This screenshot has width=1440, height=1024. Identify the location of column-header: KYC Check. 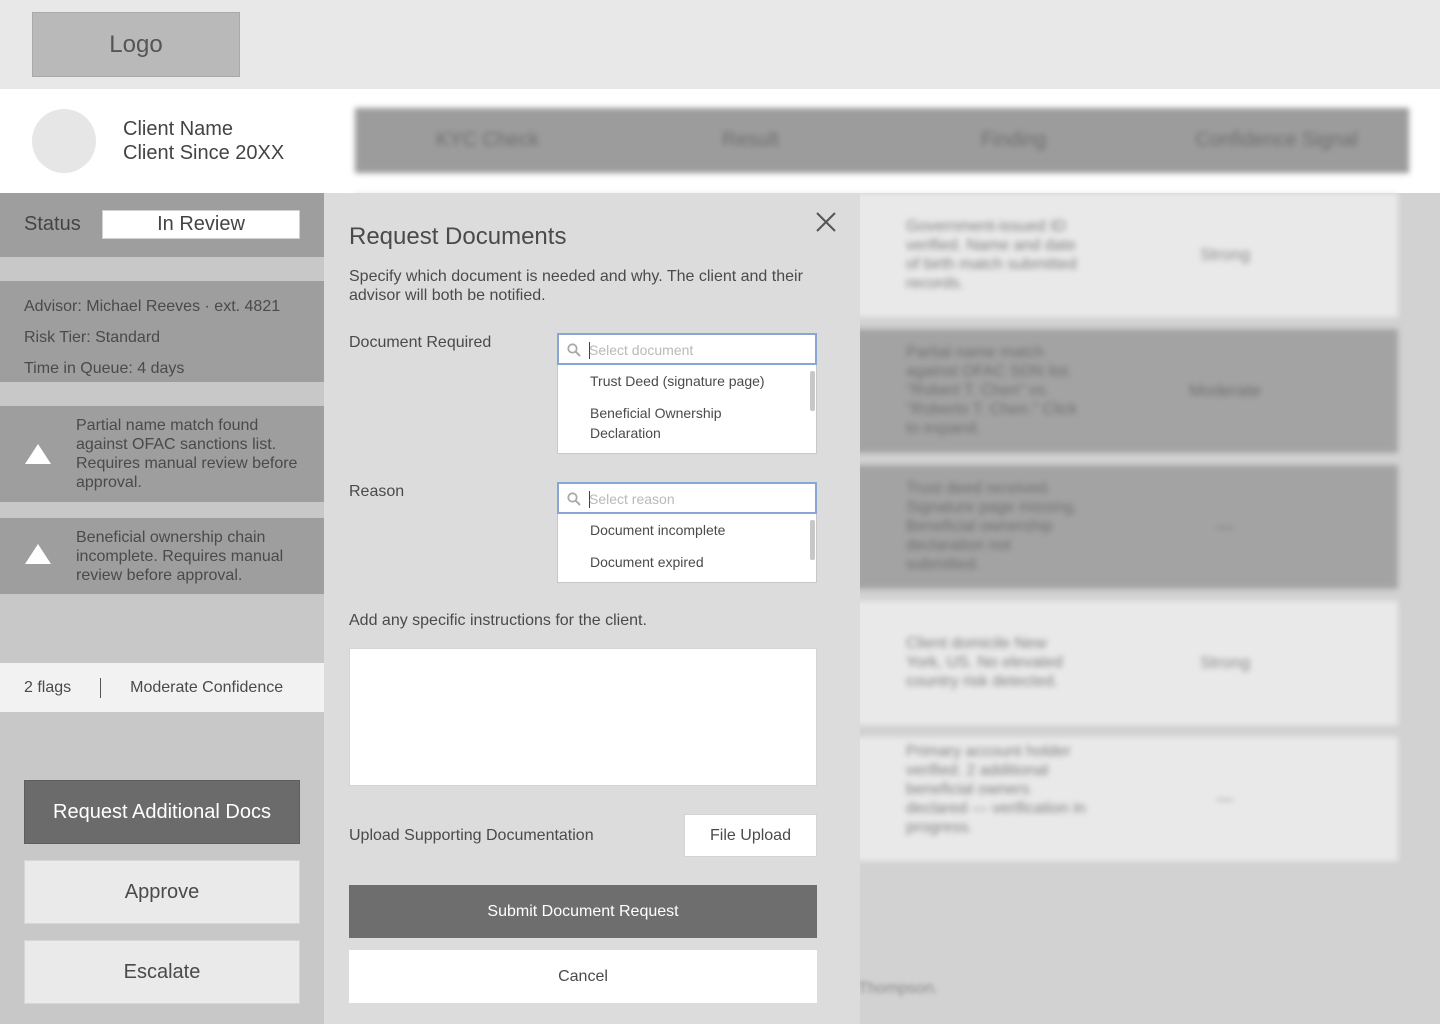
(487, 140).